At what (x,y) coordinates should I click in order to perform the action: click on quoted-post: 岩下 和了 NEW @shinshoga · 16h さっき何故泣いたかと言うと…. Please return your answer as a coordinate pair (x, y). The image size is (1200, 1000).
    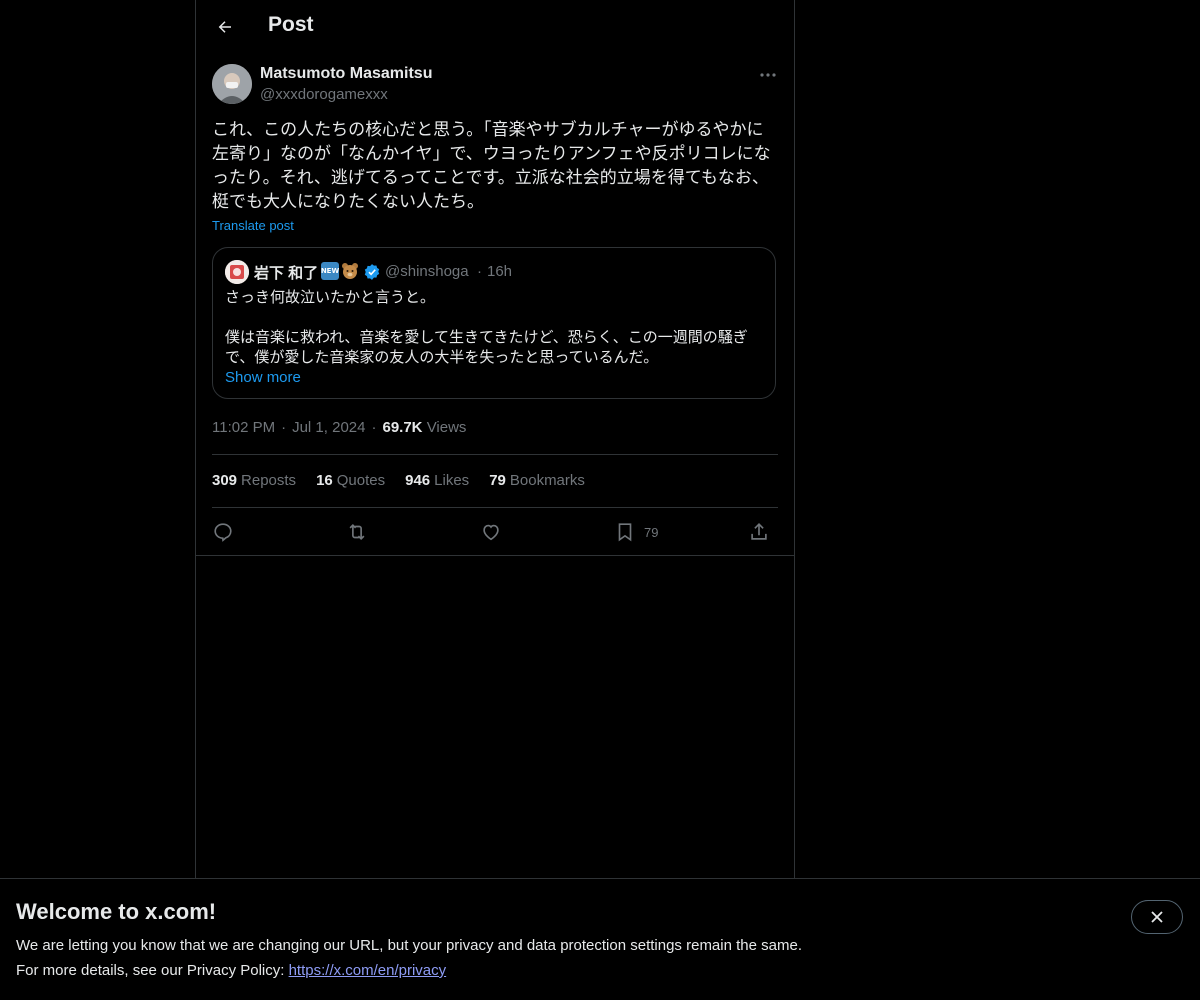
    Looking at the image, I should click on (494, 323).